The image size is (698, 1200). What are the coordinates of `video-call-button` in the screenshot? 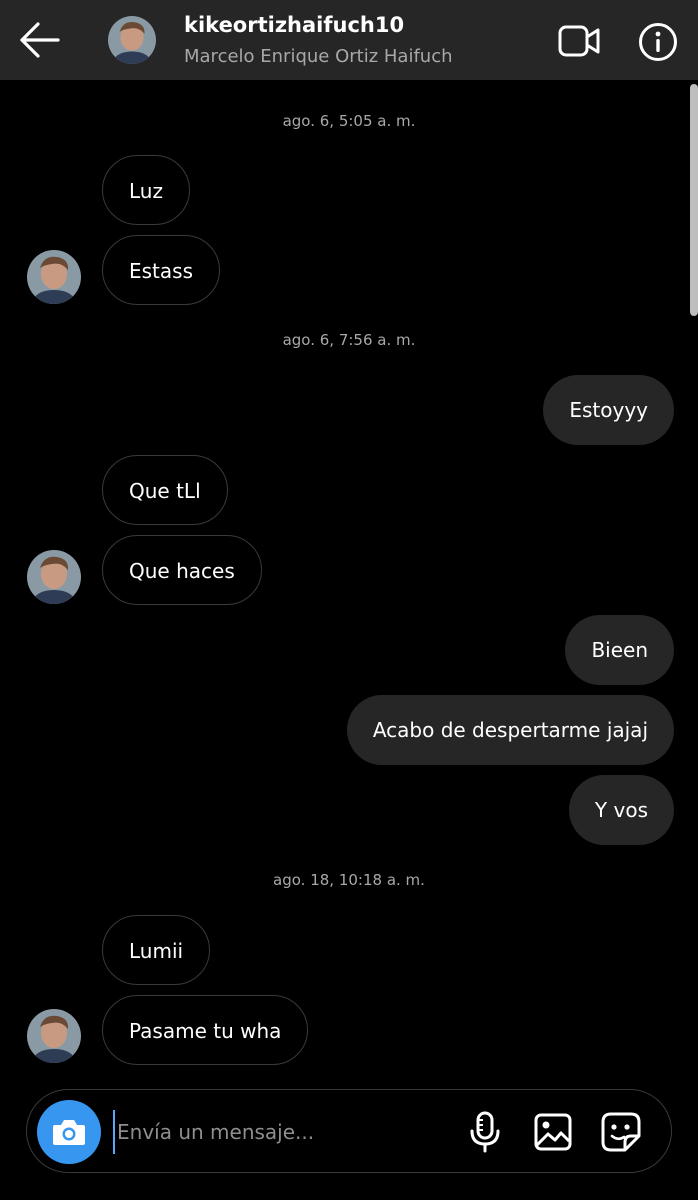 It's located at (579, 41).